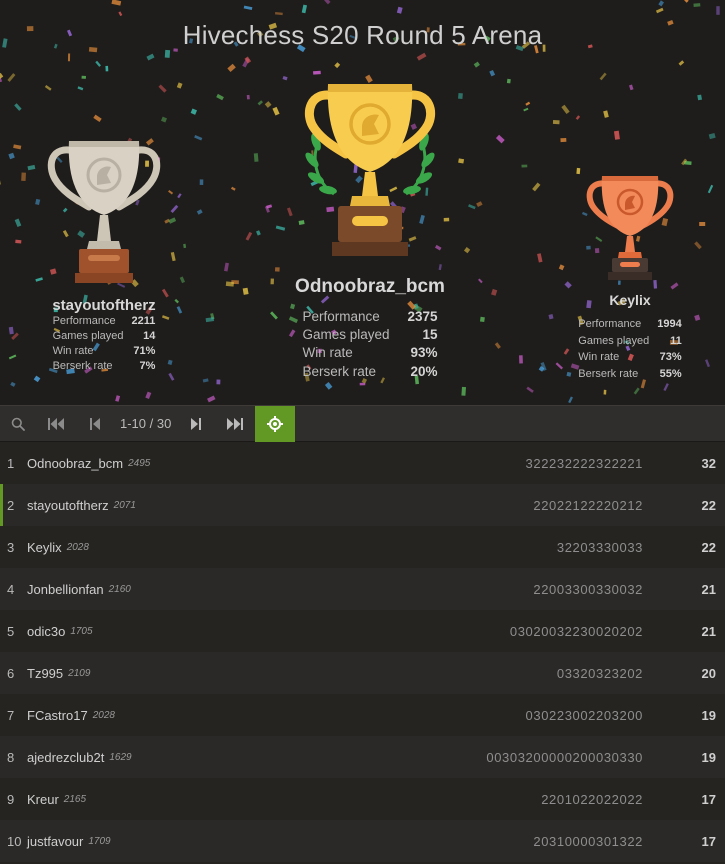 This screenshot has width=725, height=864. Describe the element at coordinates (430, 335) in the screenshot. I see `stat-value: 15` at that location.